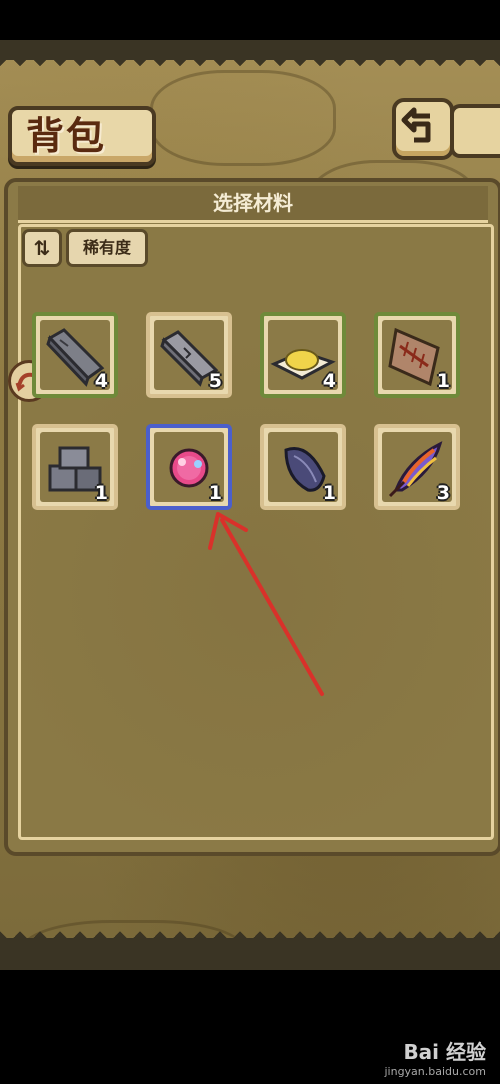 The image size is (500, 1084). Describe the element at coordinates (253, 204) in the screenshot. I see `panel-header: 选择材料` at that location.